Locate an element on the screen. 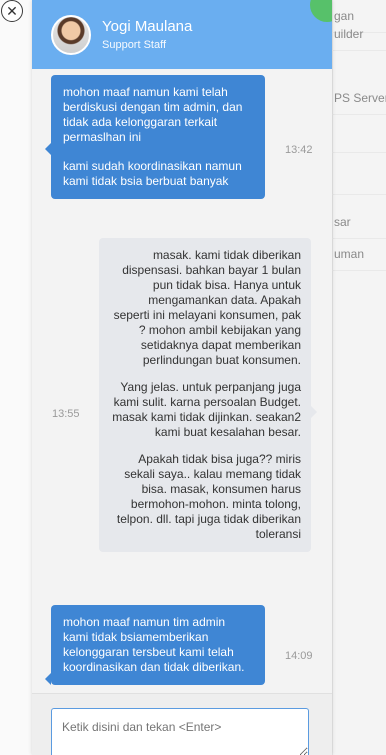  close-icon: ✕ is located at coordinates (12, 11).